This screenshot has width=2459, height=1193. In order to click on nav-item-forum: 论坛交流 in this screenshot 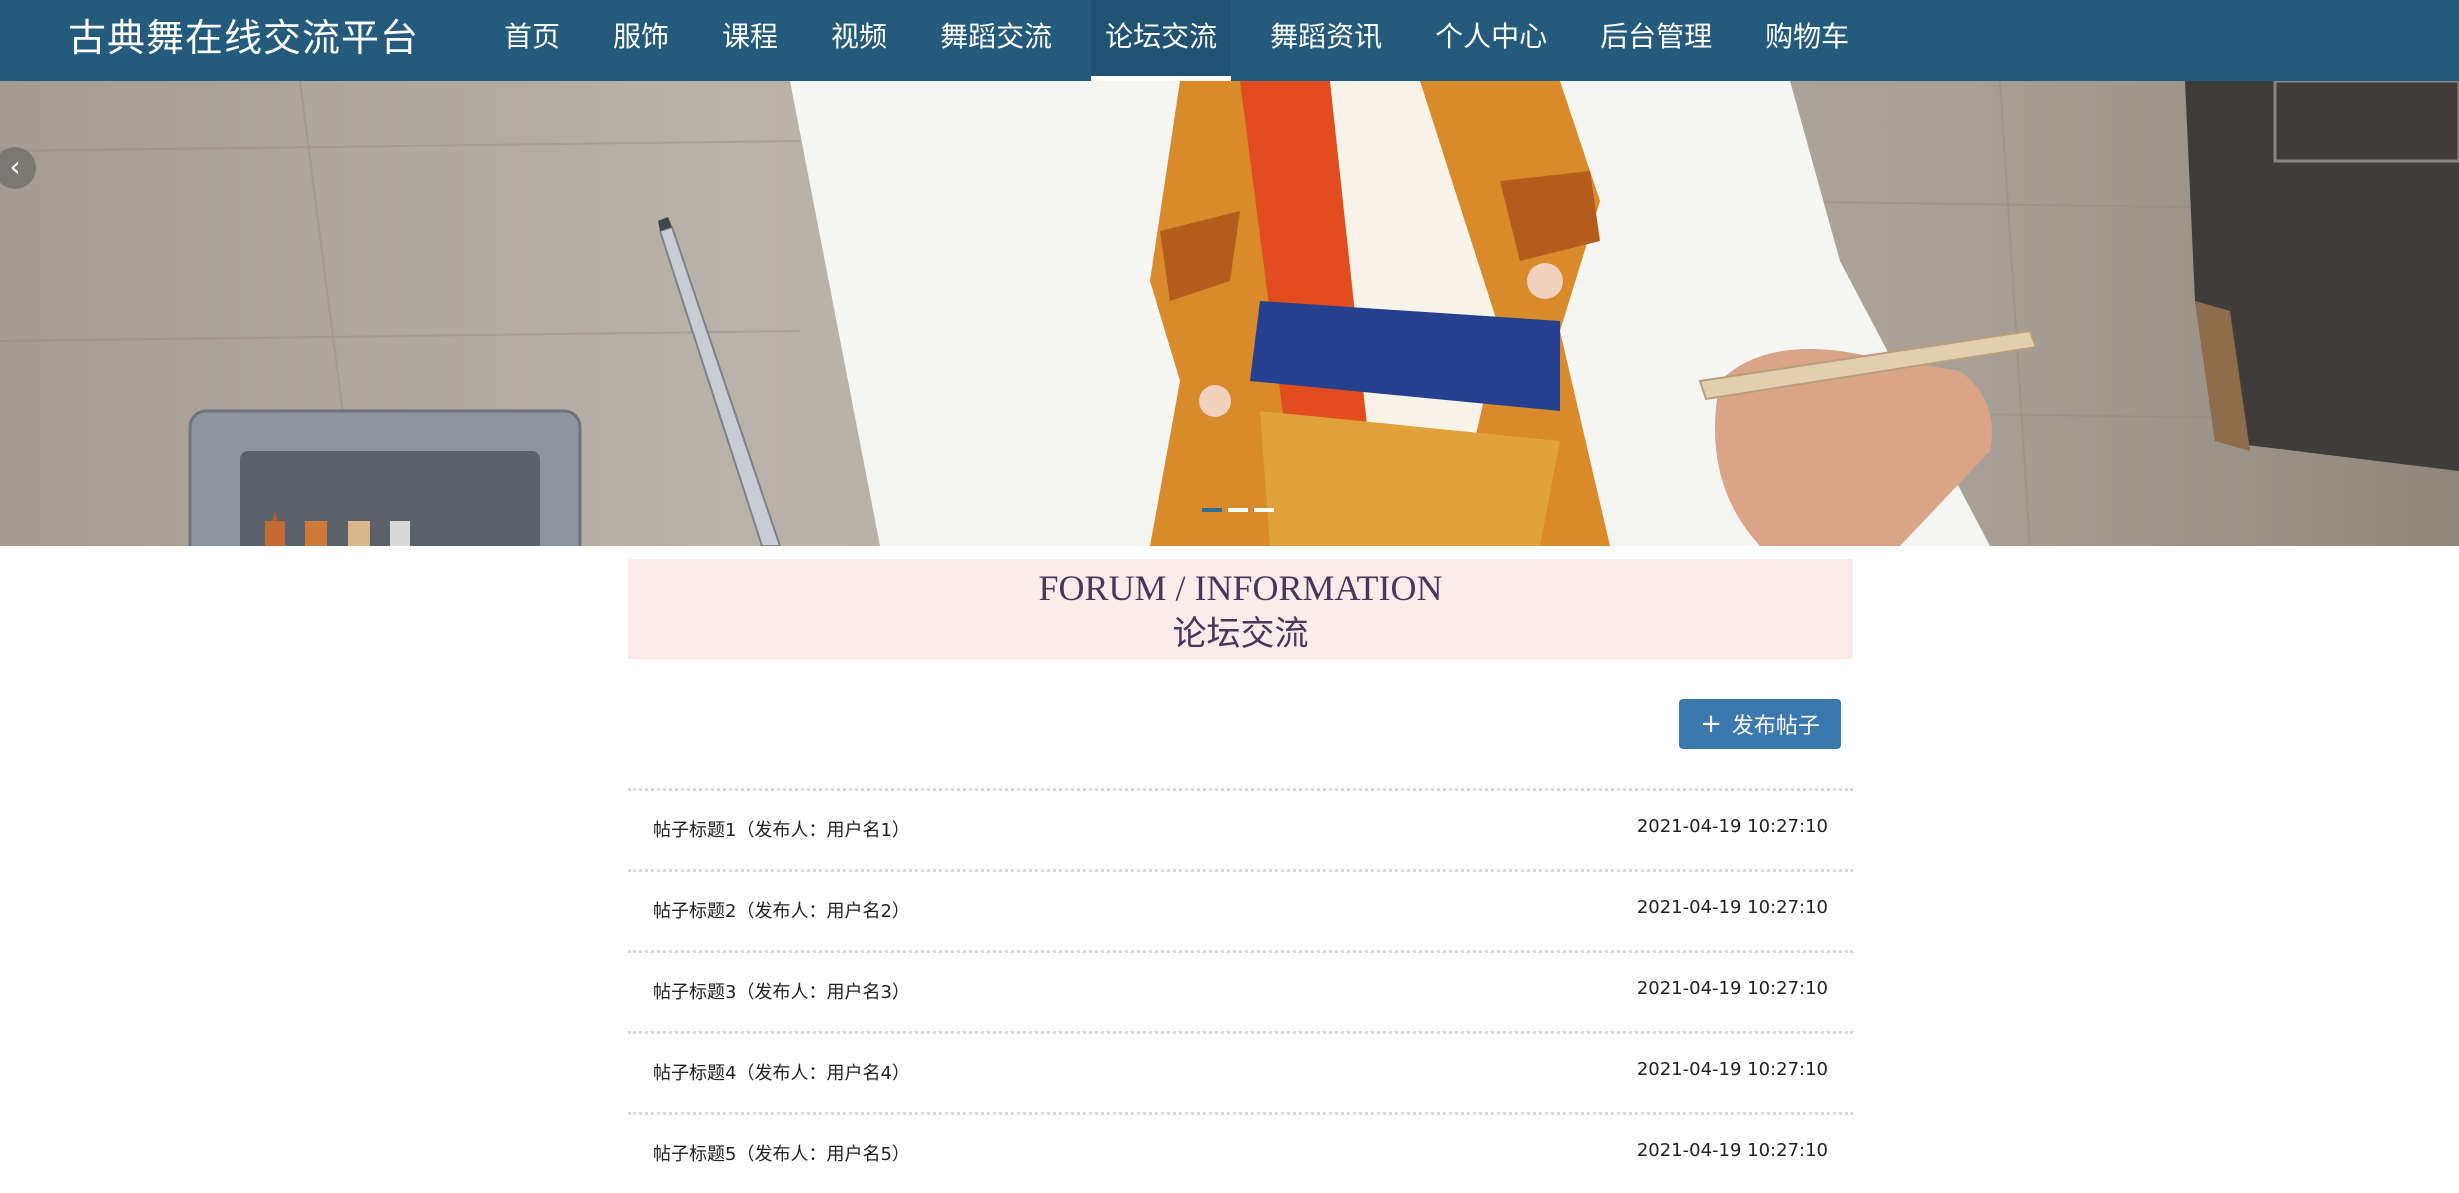, I will do `click(1161, 40)`.